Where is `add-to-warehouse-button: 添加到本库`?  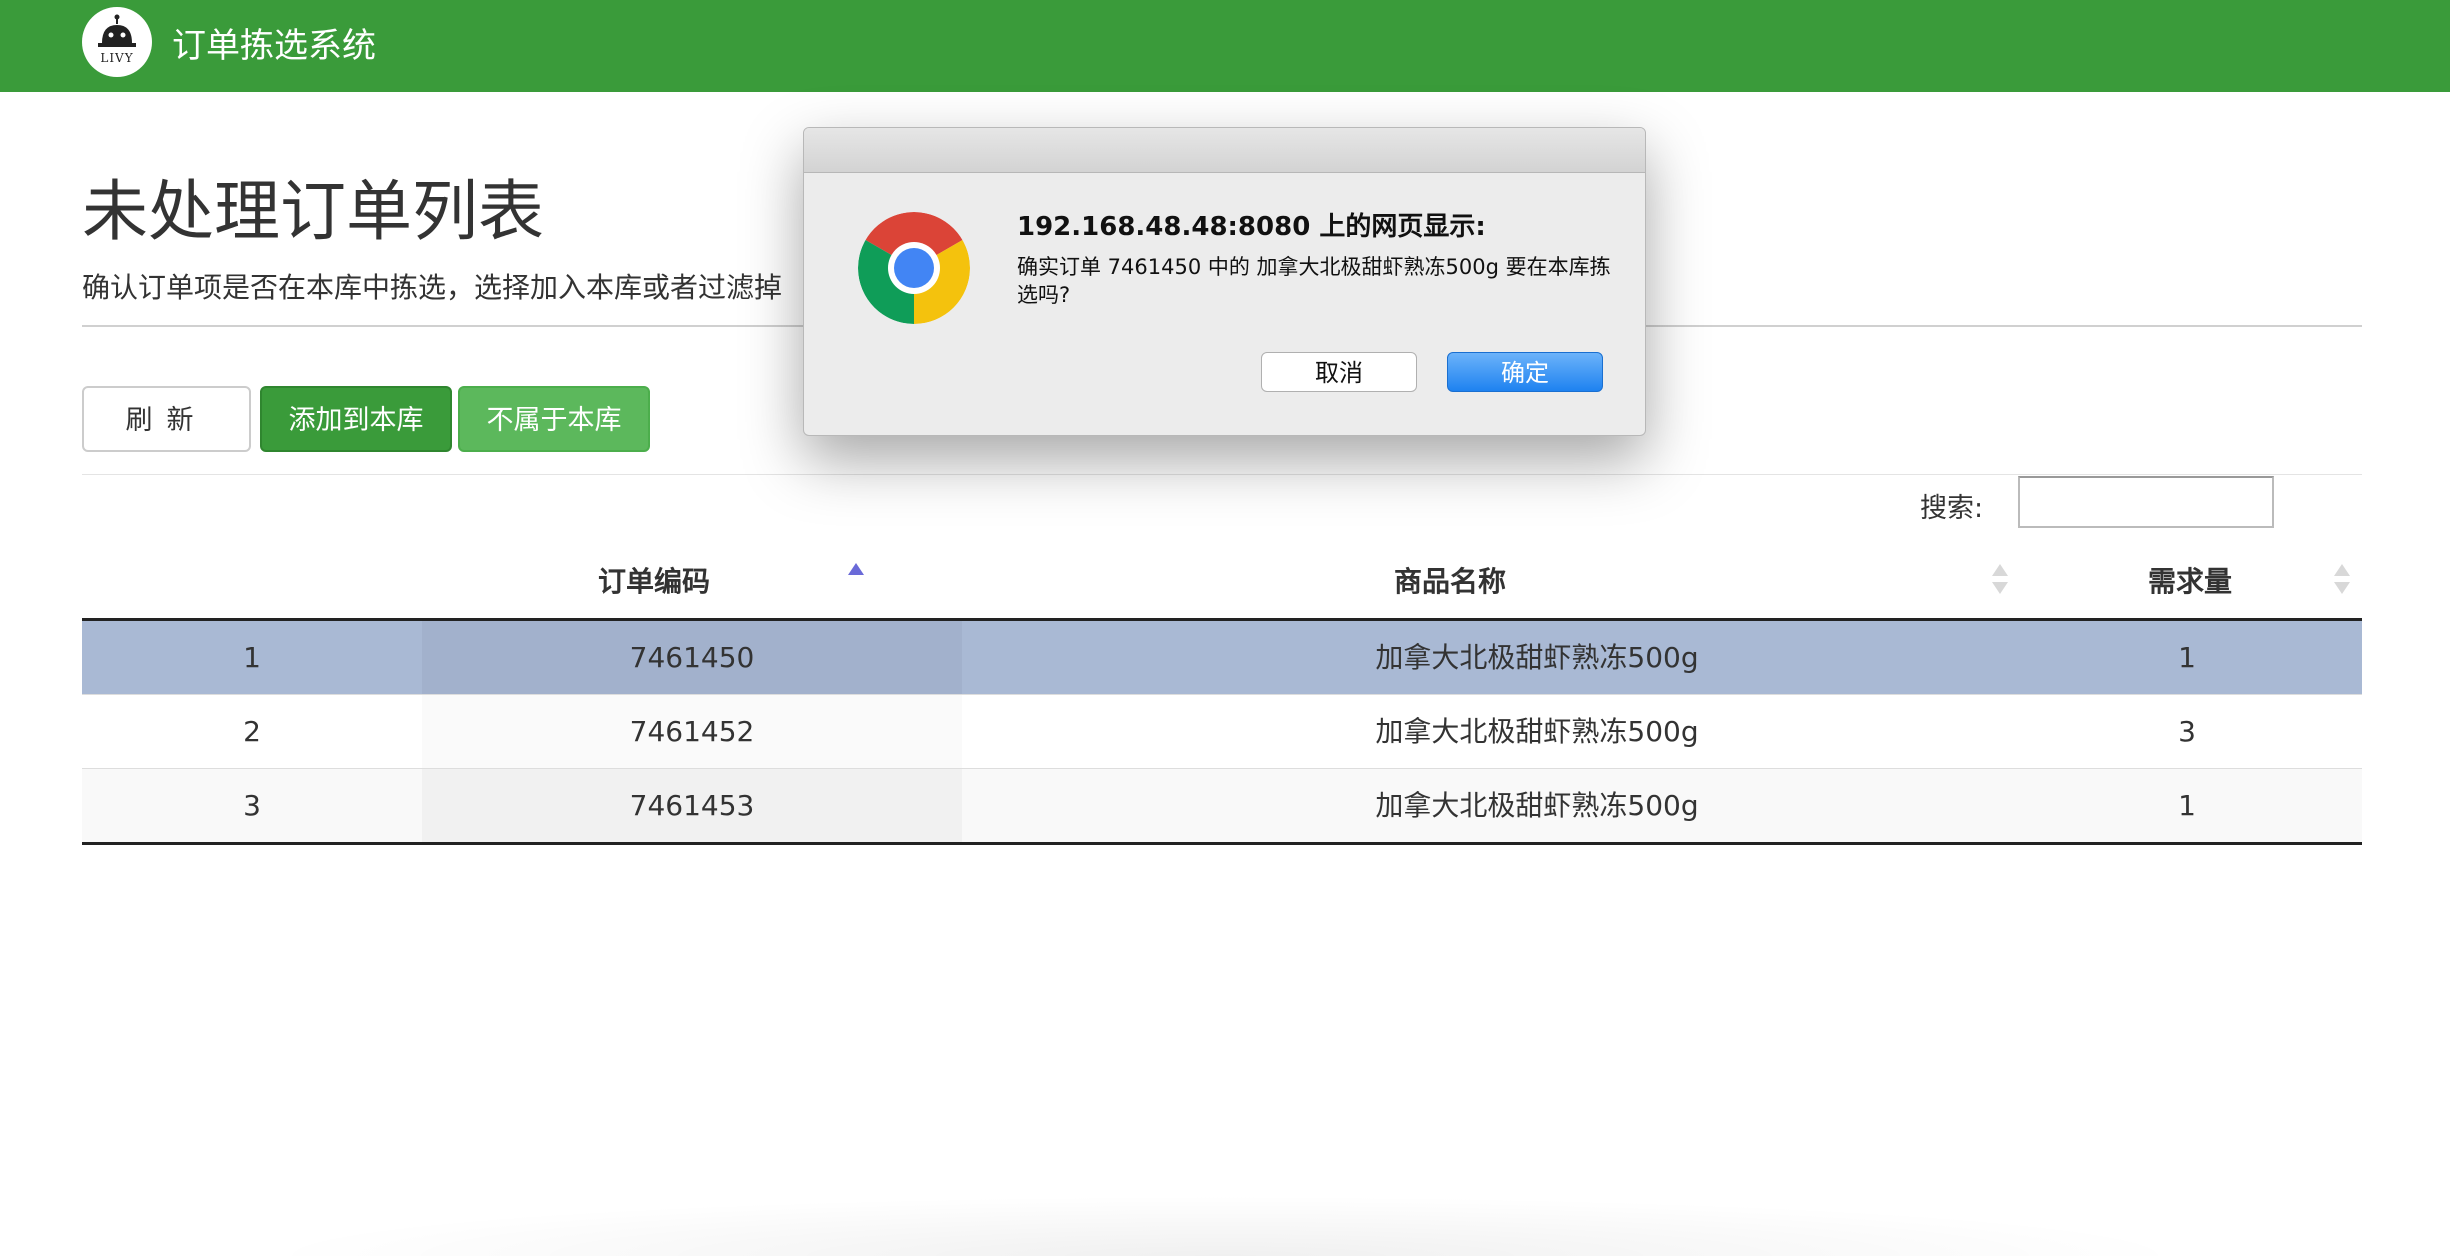 add-to-warehouse-button: 添加到本库 is located at coordinates (356, 419).